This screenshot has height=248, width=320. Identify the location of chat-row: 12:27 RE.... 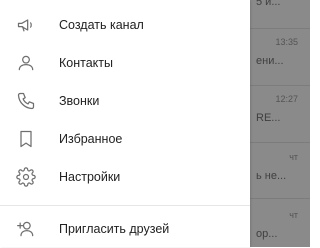
(280, 109).